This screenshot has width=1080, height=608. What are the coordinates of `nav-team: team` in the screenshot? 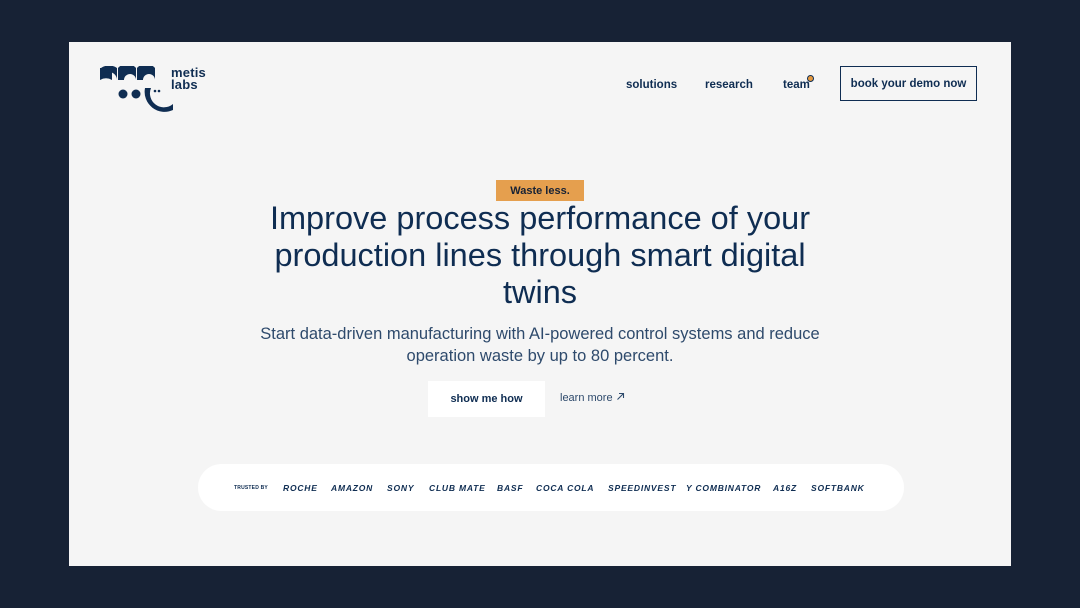 It's located at (798, 83).